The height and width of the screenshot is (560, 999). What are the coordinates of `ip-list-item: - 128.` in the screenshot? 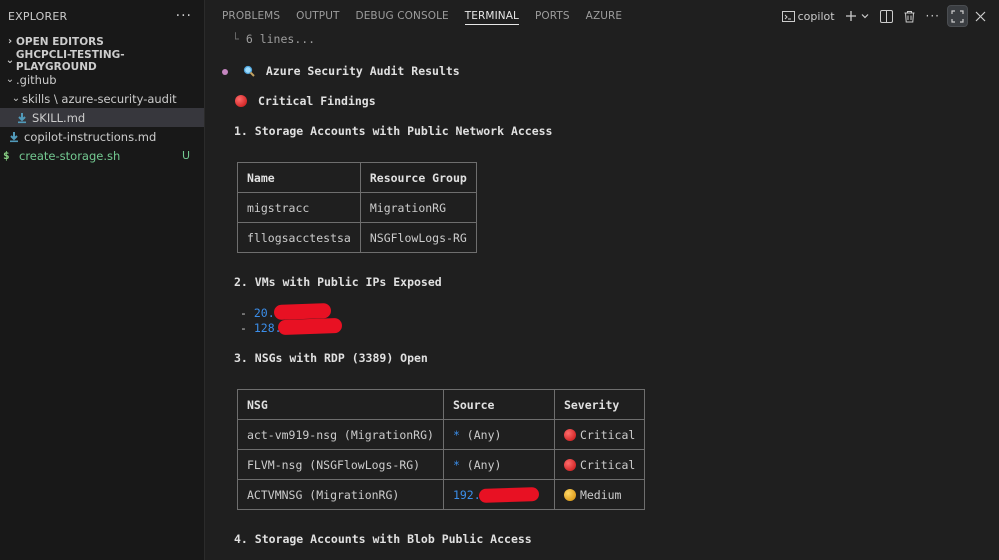 It's located at (261, 328).